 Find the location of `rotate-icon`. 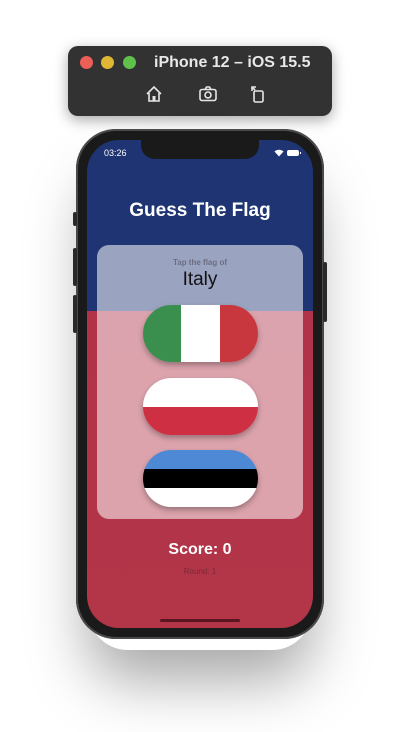

rotate-icon is located at coordinates (258, 94).